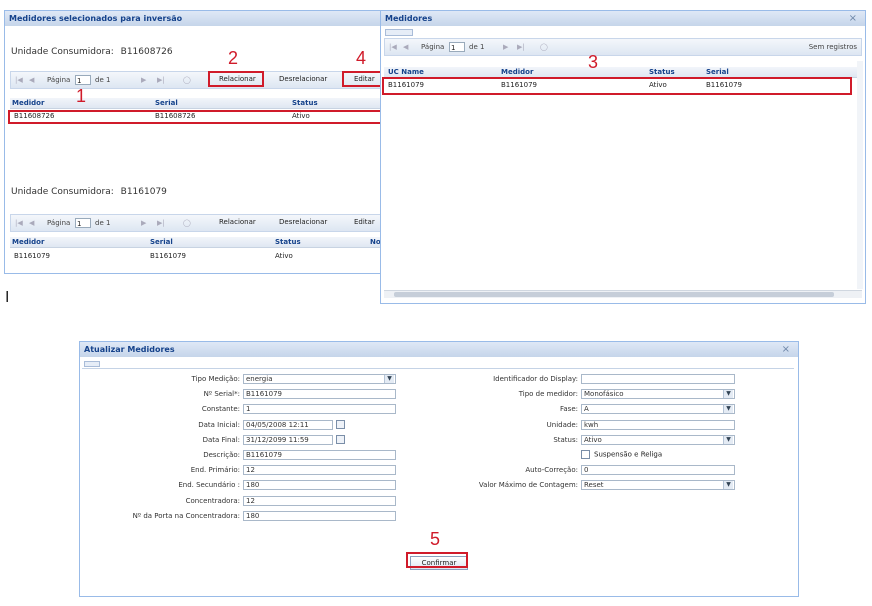  I want to click on select-field: Reset ▼, so click(658, 485).